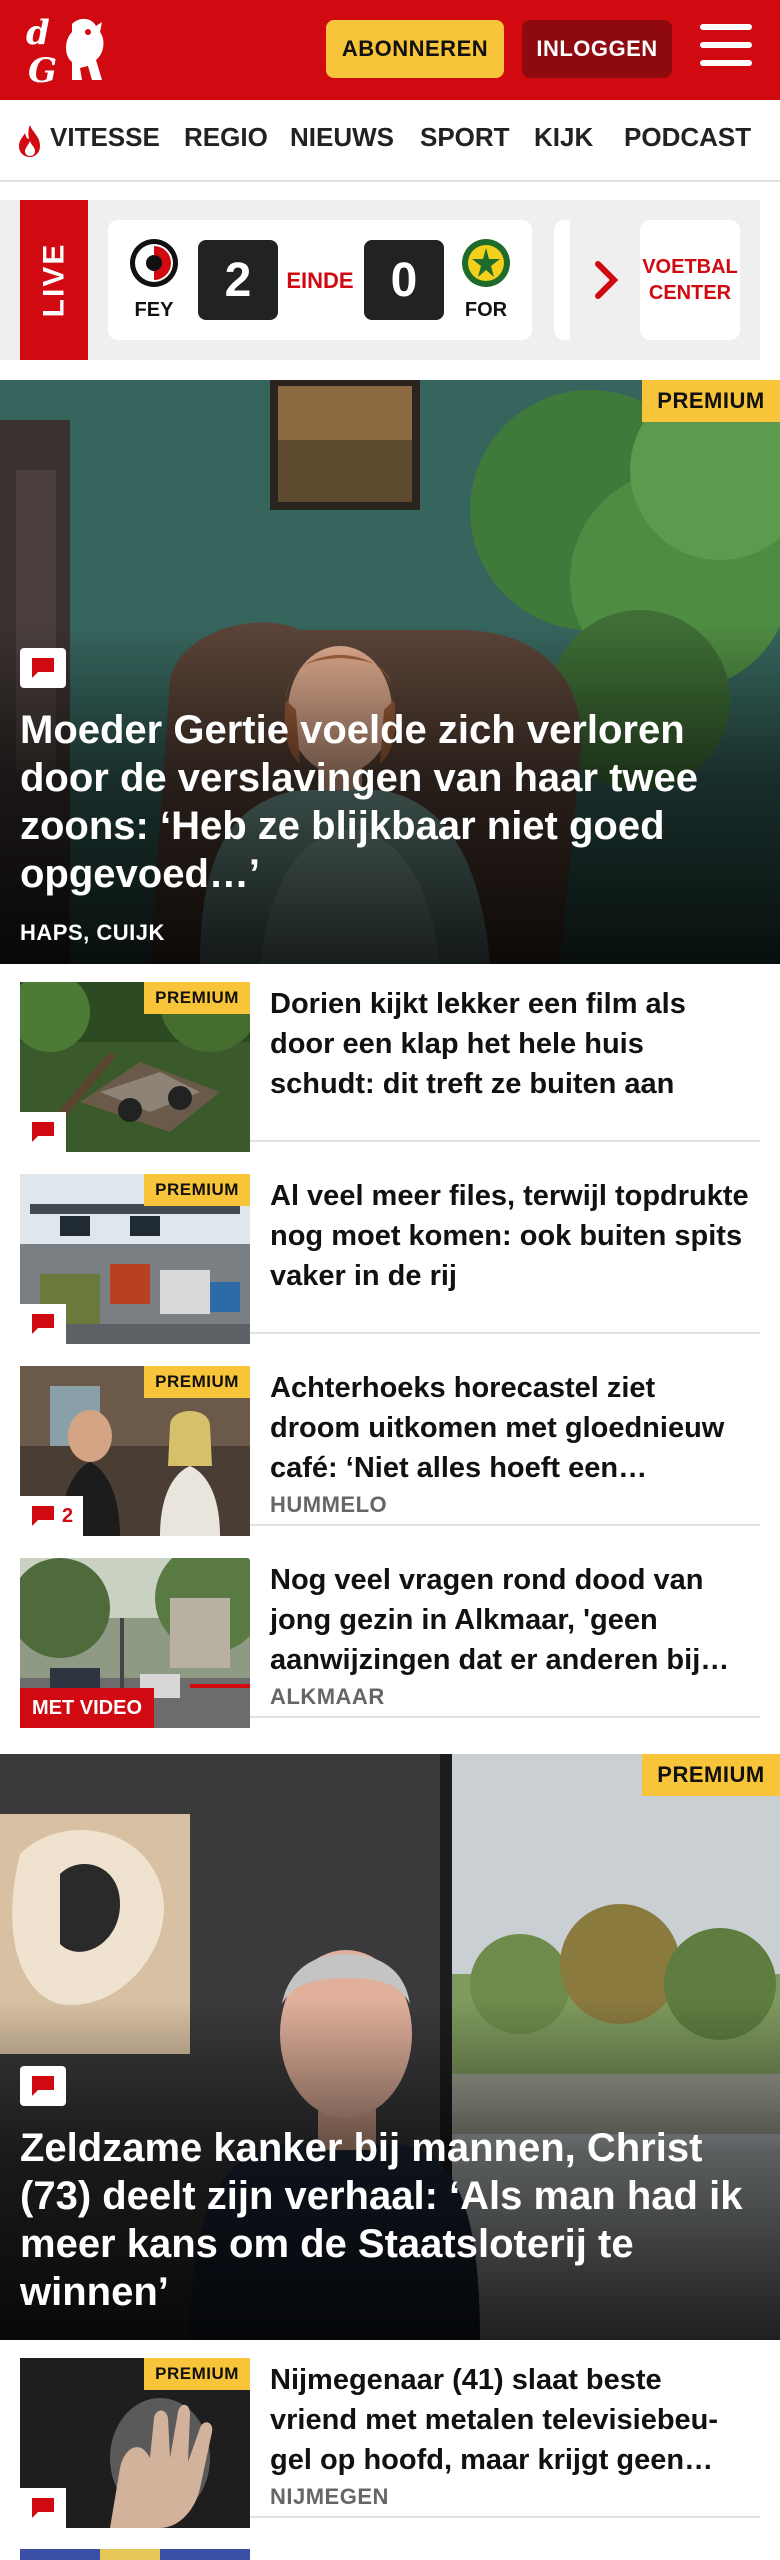 This screenshot has height=2560, width=780. What do you see at coordinates (327, 1696) in the screenshot?
I see `article-location: ALKMAAR` at bounding box center [327, 1696].